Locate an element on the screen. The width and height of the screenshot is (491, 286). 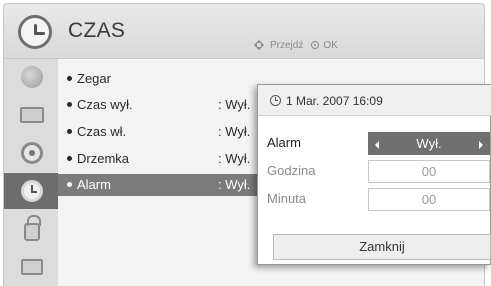
nav-hint-ok-label: OK is located at coordinates (330, 45).